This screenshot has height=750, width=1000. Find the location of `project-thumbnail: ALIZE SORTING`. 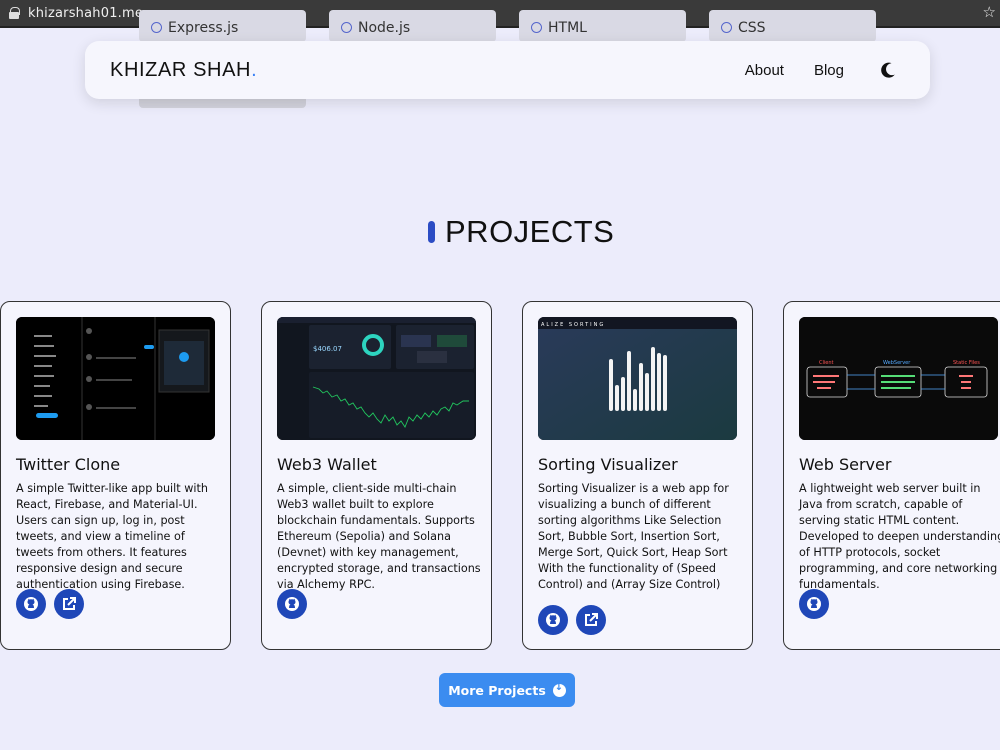

project-thumbnail: ALIZE SORTING is located at coordinates (637, 378).